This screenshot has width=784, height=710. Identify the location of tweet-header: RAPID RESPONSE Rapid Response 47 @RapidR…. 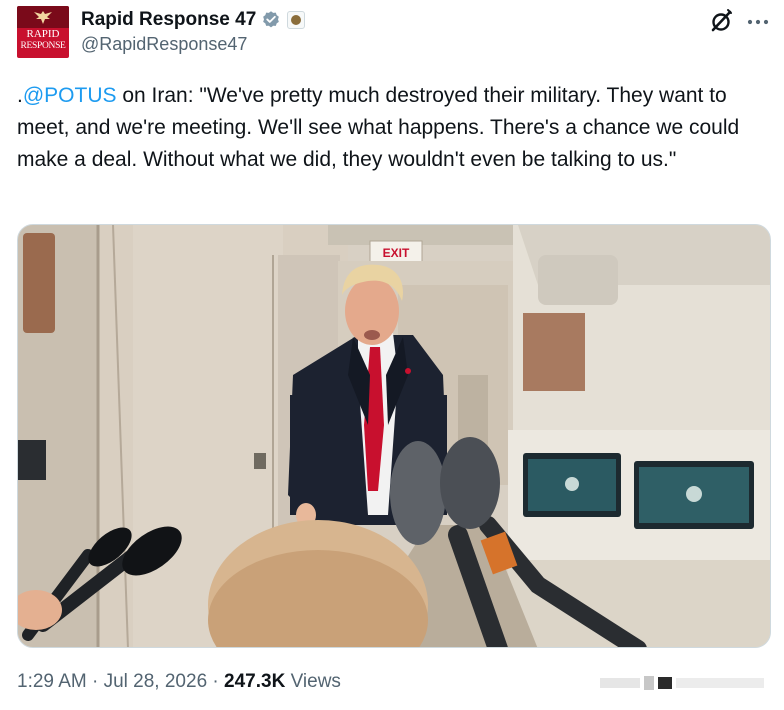
(394, 34).